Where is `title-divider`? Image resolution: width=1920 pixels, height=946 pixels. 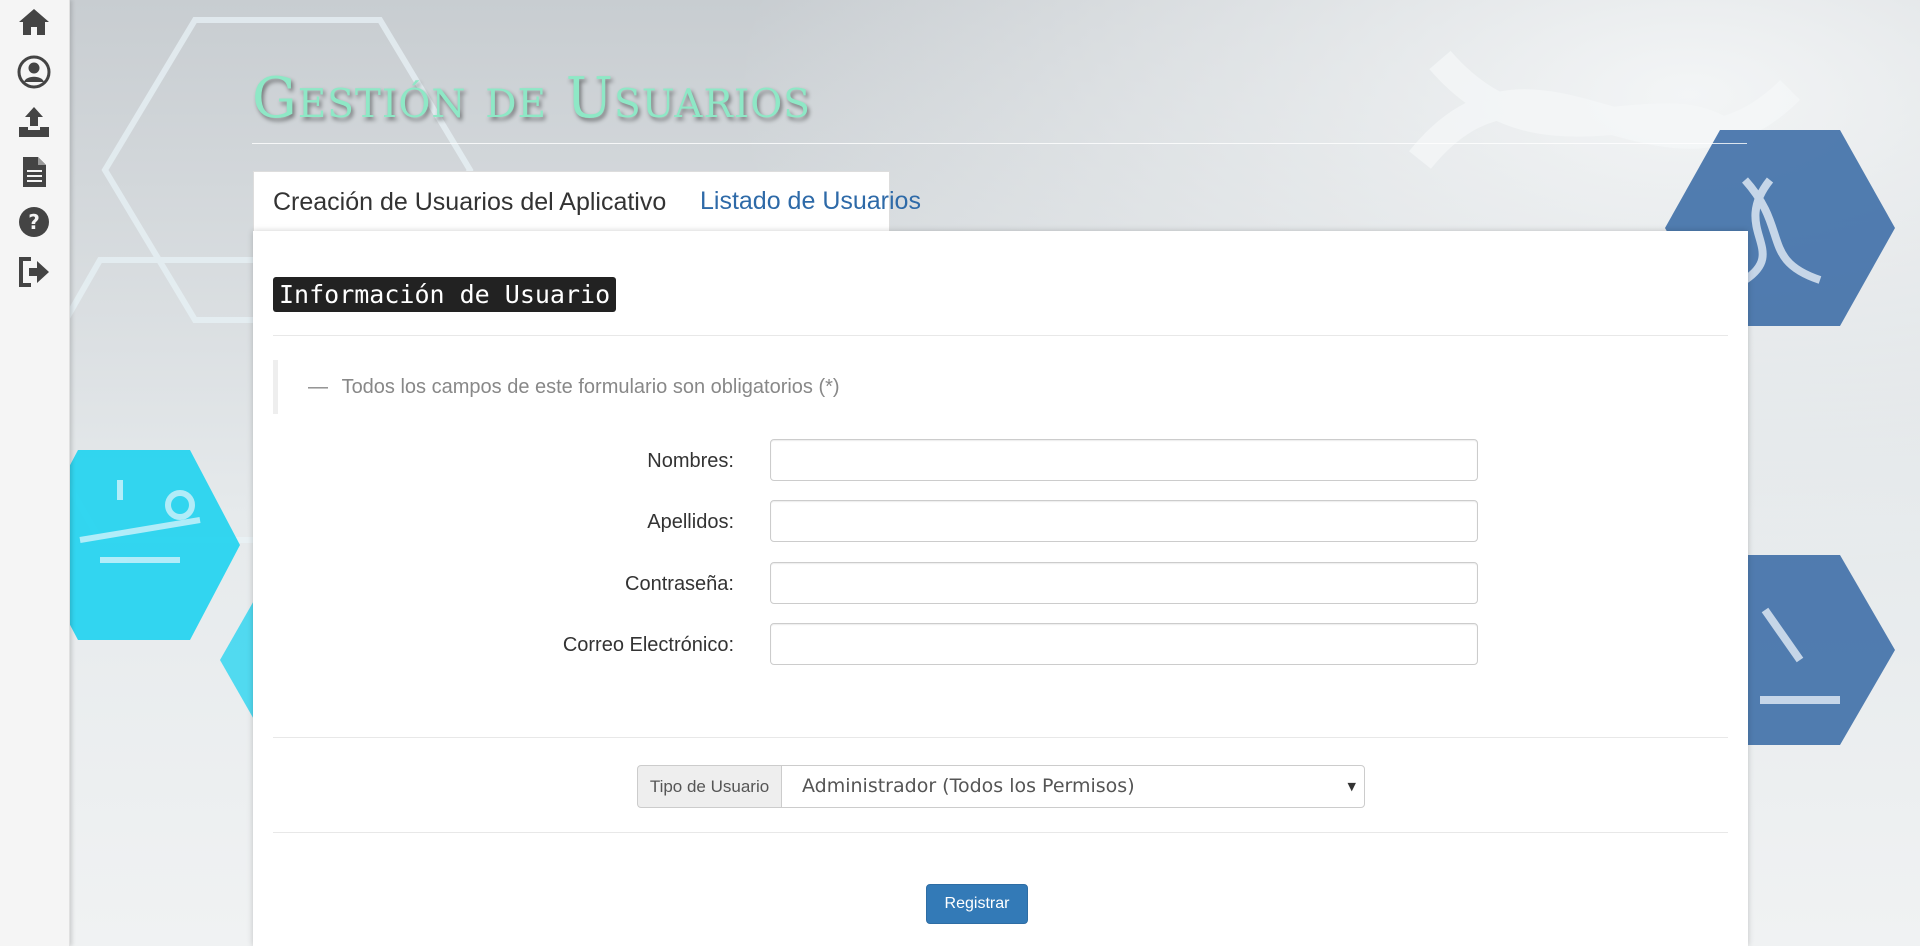 title-divider is located at coordinates (999, 143).